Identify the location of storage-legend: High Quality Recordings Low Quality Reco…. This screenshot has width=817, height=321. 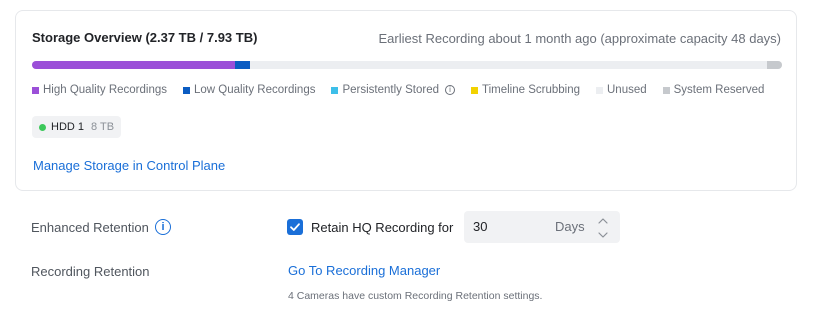
(412, 90).